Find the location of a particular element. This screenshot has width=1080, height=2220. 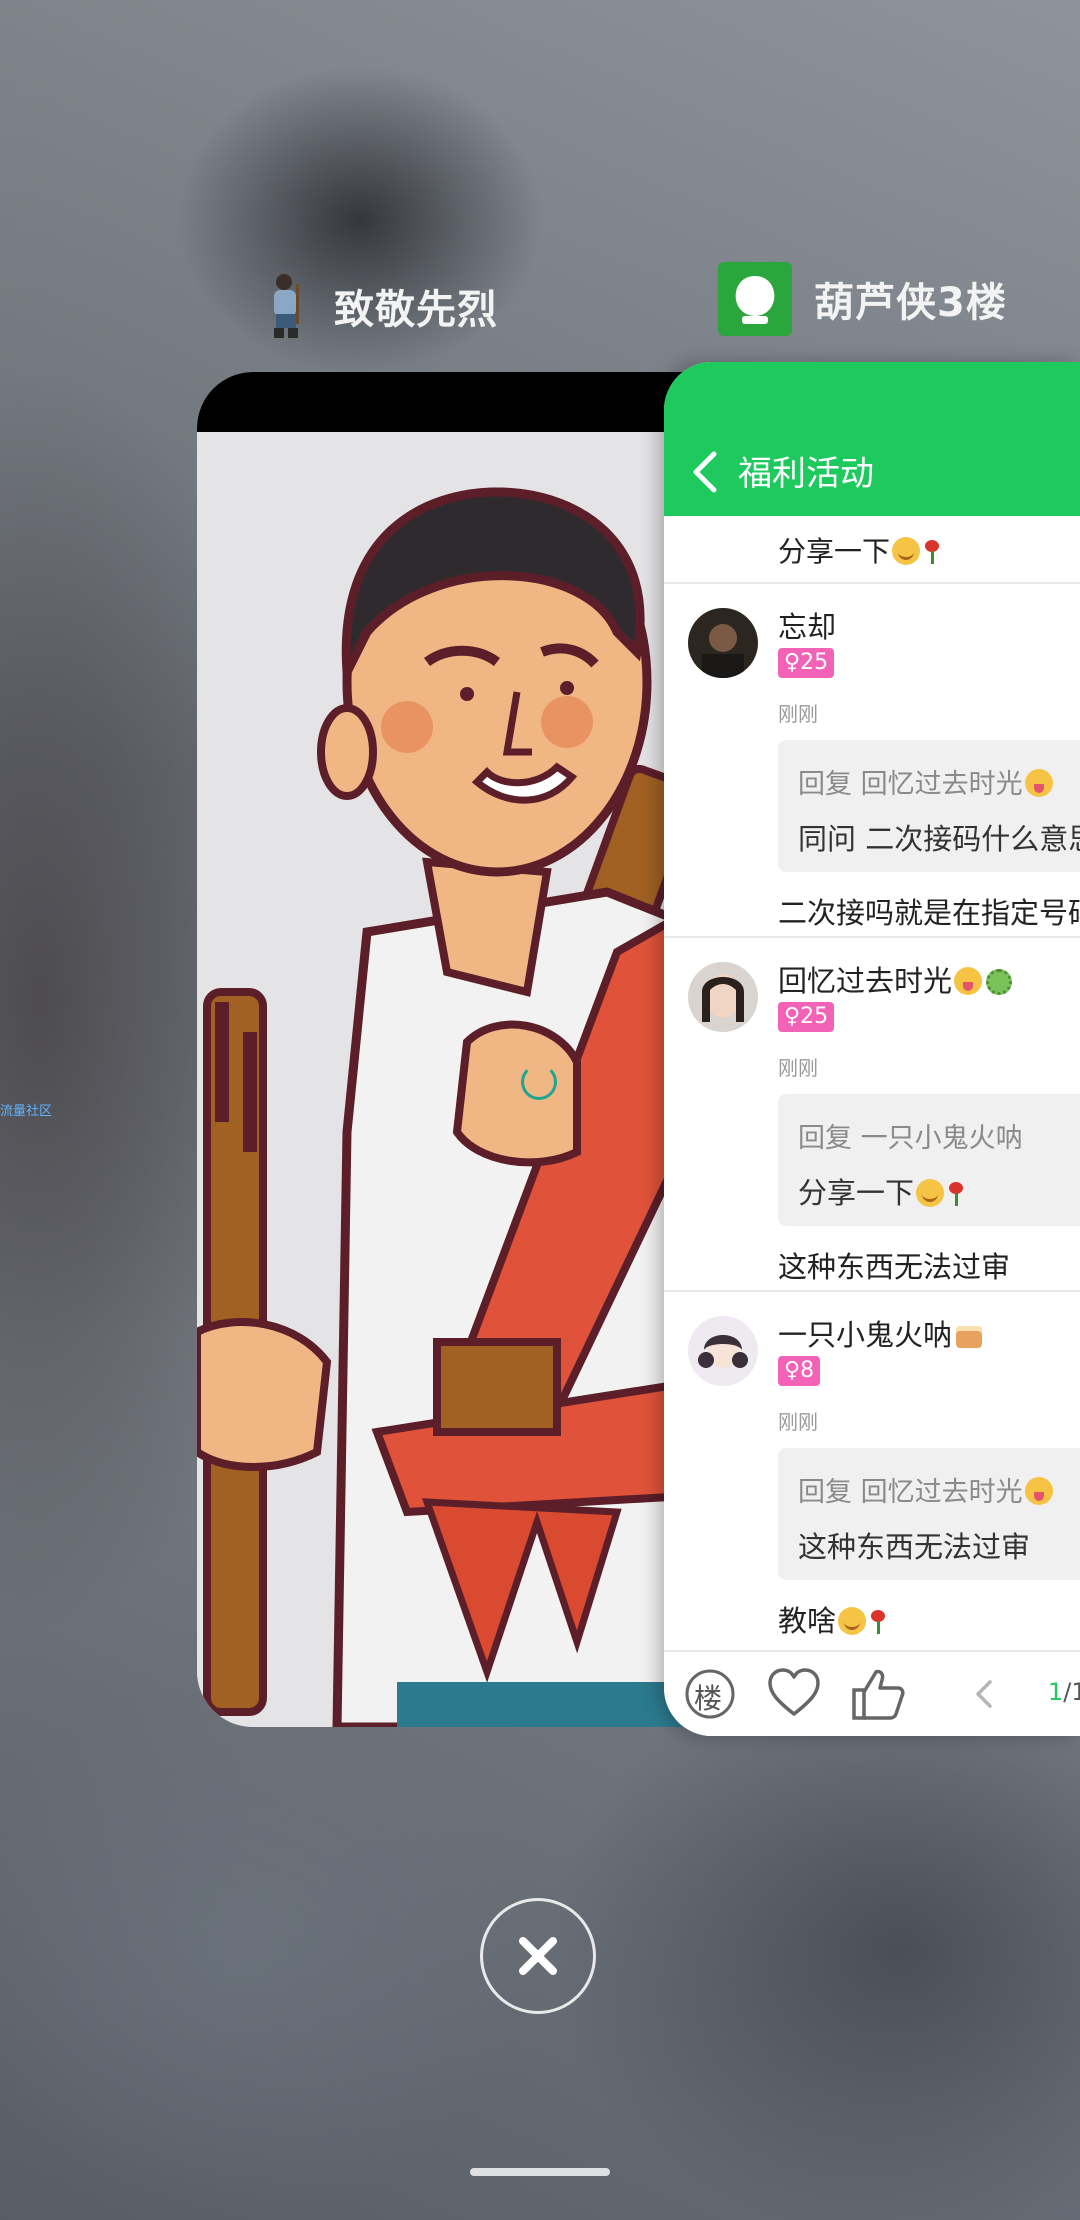

comment-item: 回忆过去时光 ♀25 刚刚 回复 一只小鬼火呐 分享一下 这种东西无法过审 is located at coordinates (872, 1115).